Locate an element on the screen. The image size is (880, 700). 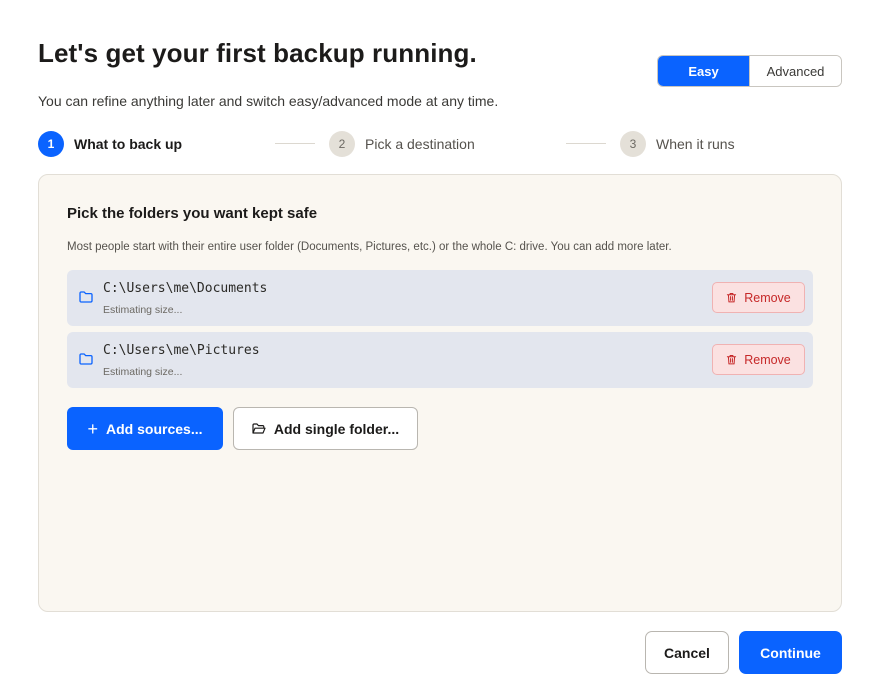
step-number: 1 is located at coordinates (51, 144).